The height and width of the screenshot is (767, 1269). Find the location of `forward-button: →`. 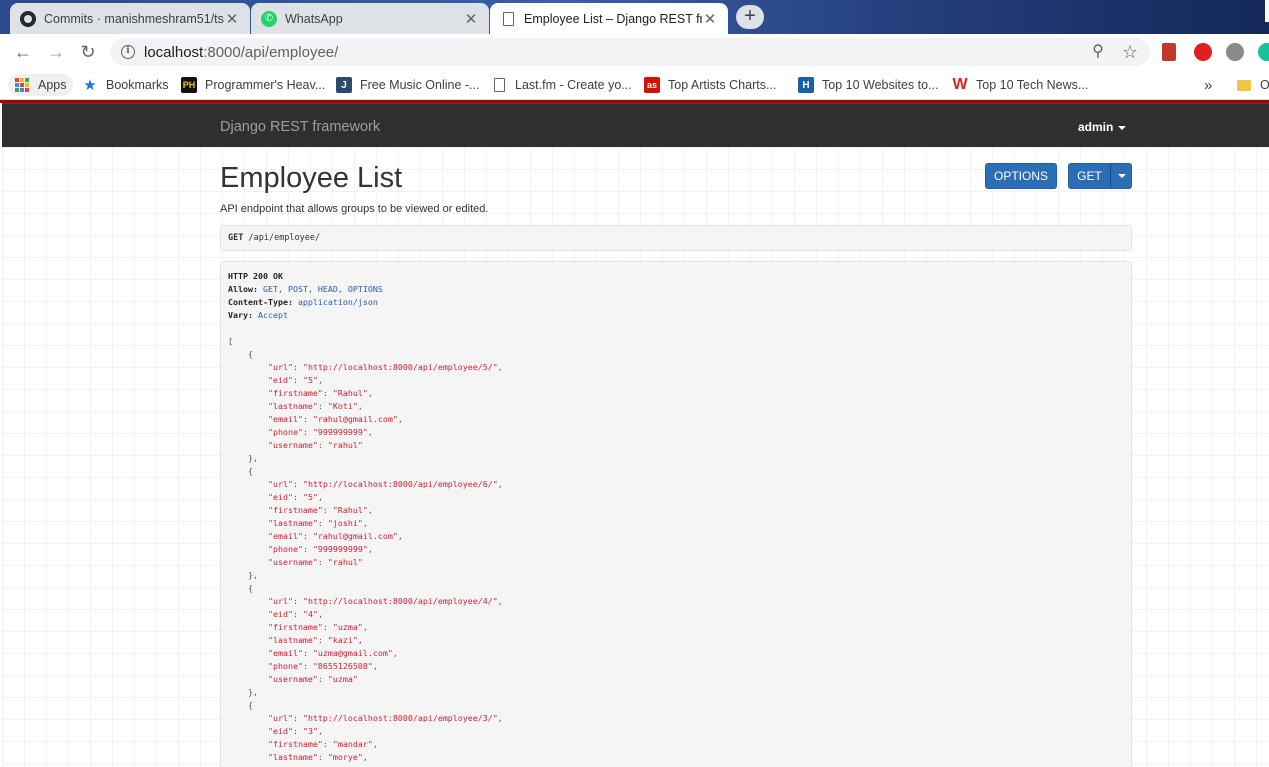

forward-button: → is located at coordinates (56, 52).